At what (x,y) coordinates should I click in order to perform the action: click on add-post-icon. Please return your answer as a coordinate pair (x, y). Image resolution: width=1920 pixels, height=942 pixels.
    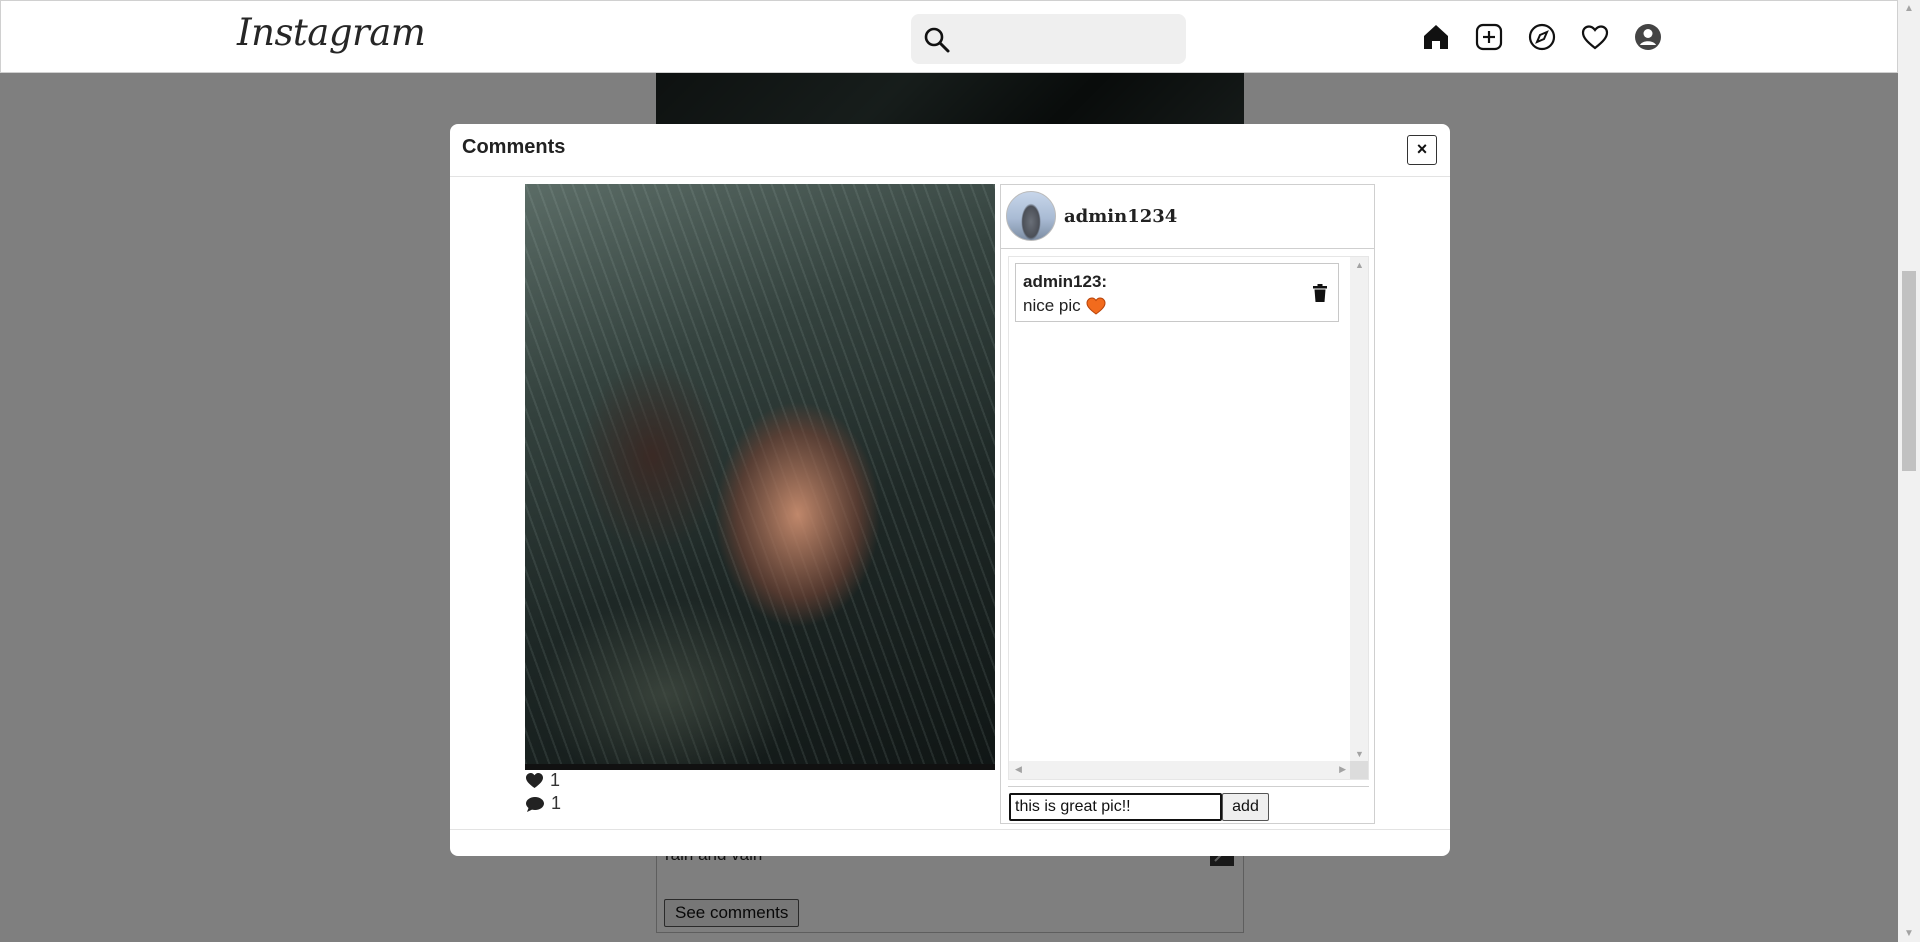
    Looking at the image, I should click on (1489, 37).